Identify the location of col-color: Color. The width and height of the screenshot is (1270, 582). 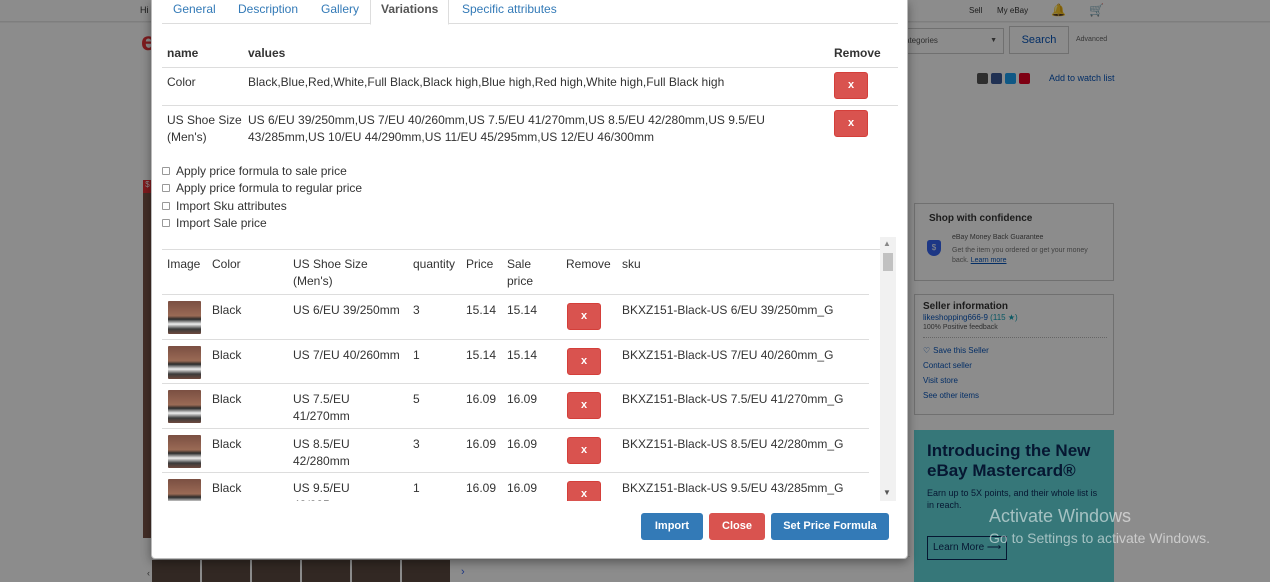
(226, 264).